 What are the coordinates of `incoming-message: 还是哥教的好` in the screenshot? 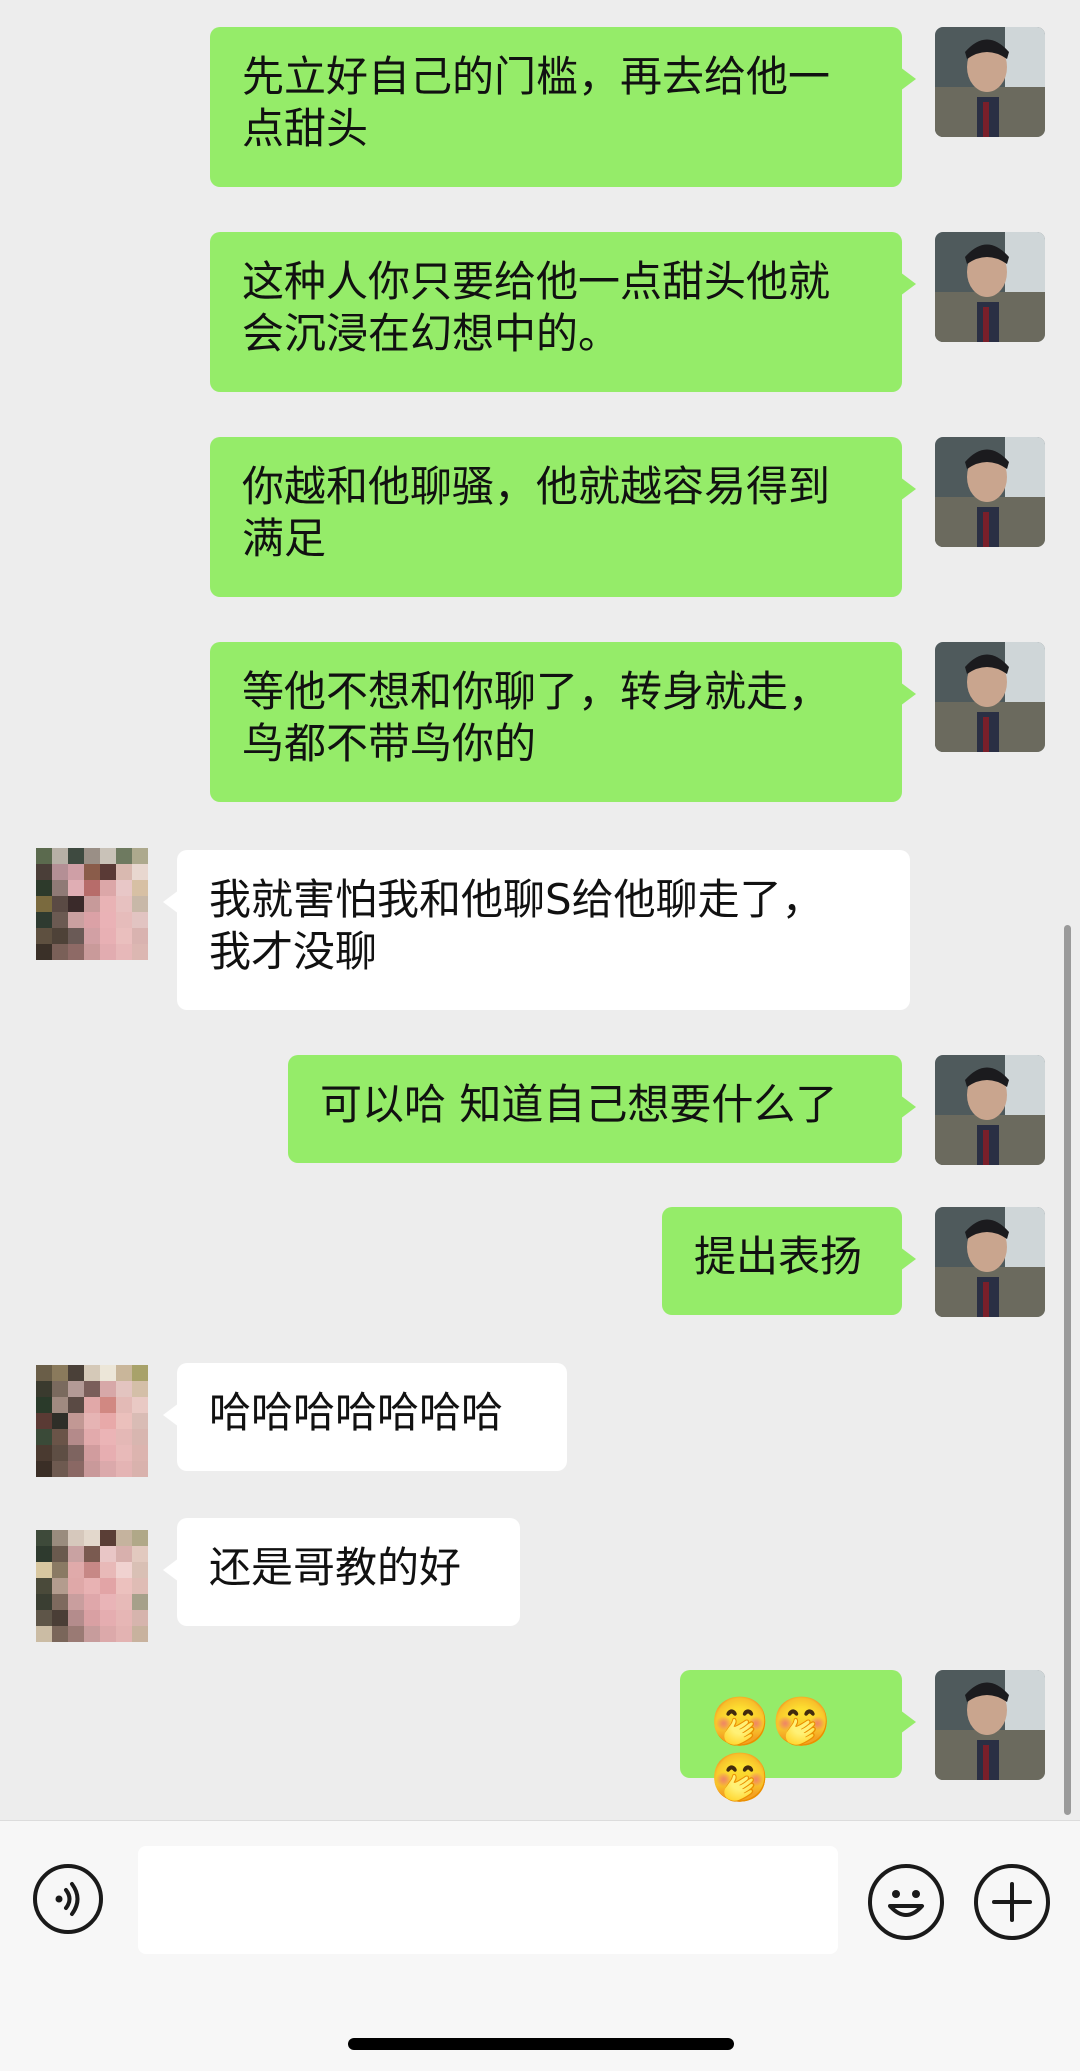 It's located at (341, 1572).